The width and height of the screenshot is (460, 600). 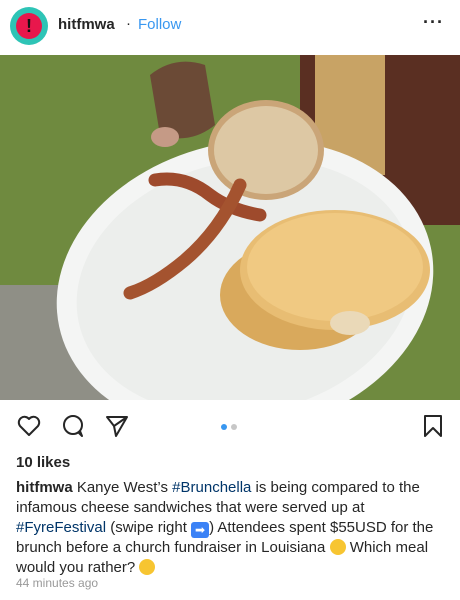 What do you see at coordinates (224, 427) in the screenshot?
I see `carousel-dot-active` at bounding box center [224, 427].